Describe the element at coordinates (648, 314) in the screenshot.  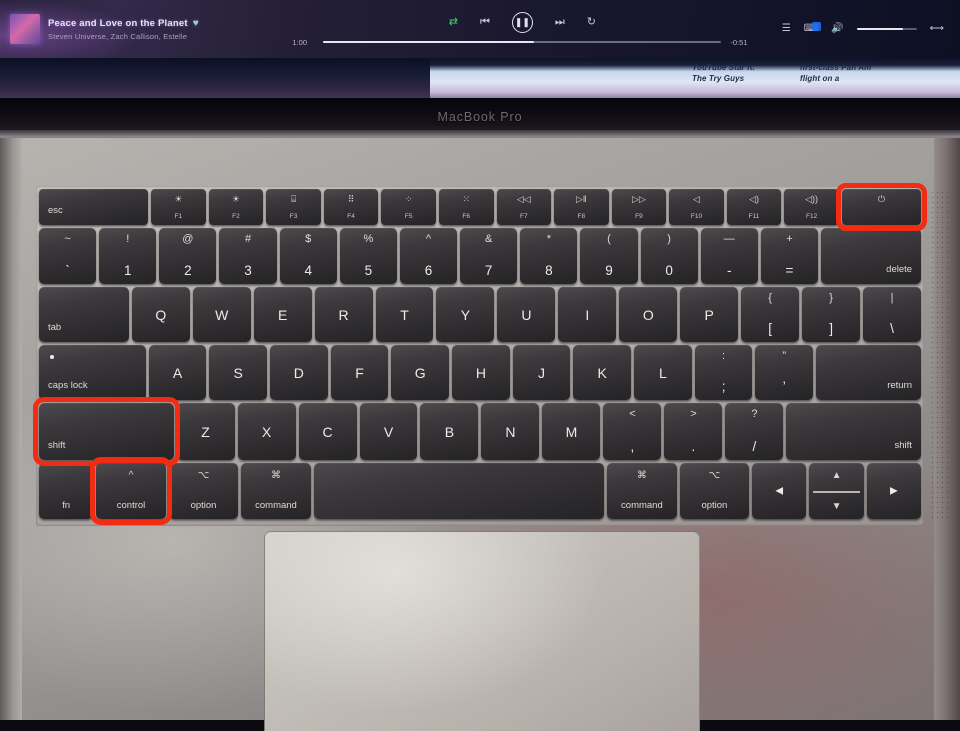
I see `key-o: O` at that location.